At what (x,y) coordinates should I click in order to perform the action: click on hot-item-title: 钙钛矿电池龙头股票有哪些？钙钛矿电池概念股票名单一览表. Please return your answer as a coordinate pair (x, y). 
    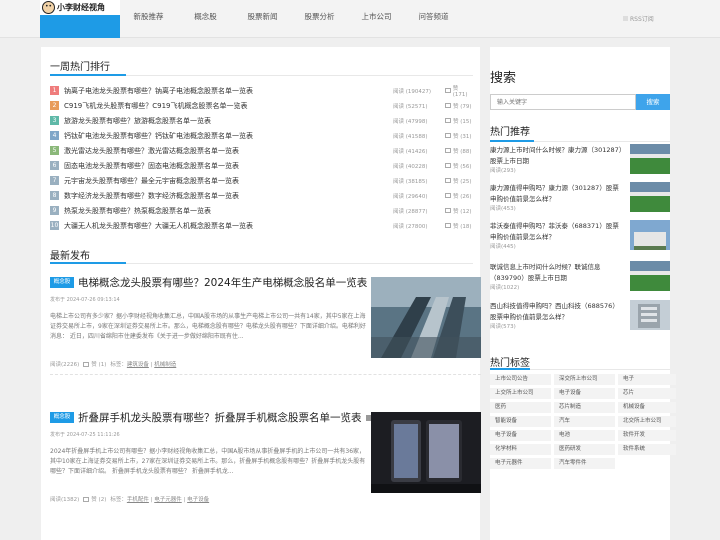
    Looking at the image, I should click on (228, 136).